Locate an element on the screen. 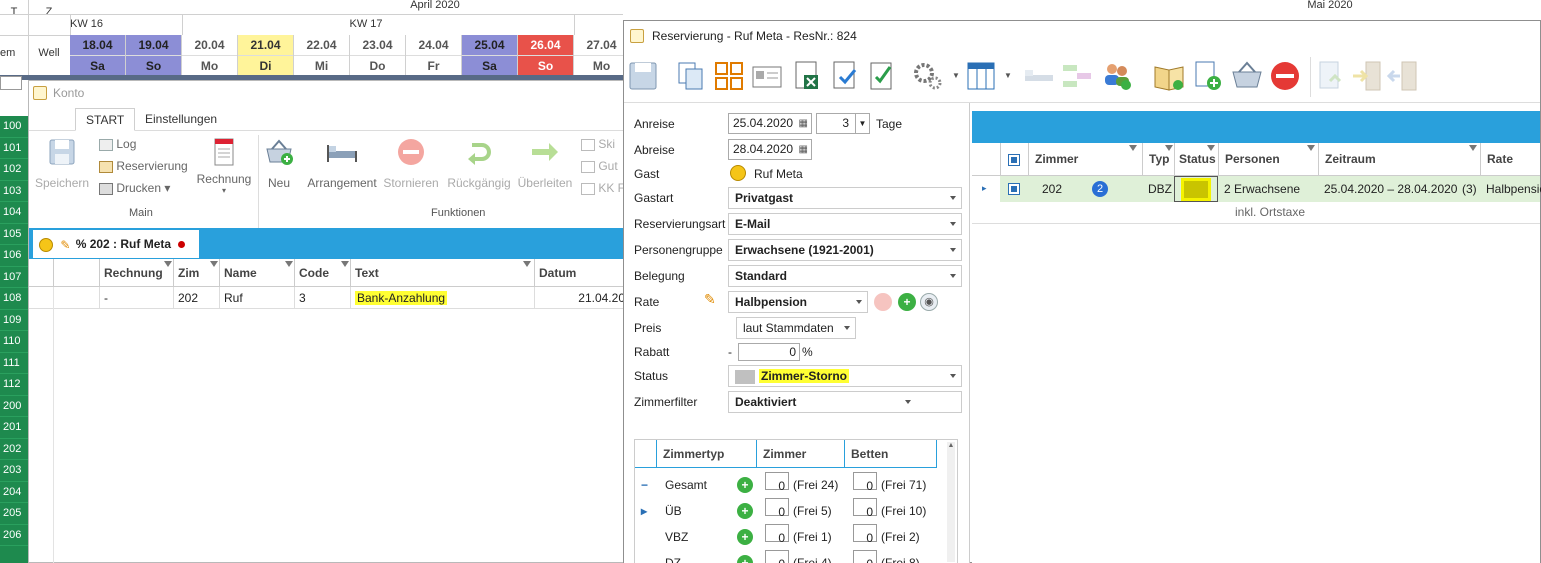 This screenshot has width=1541, height=563. room-number: 204 is located at coordinates (14, 492).